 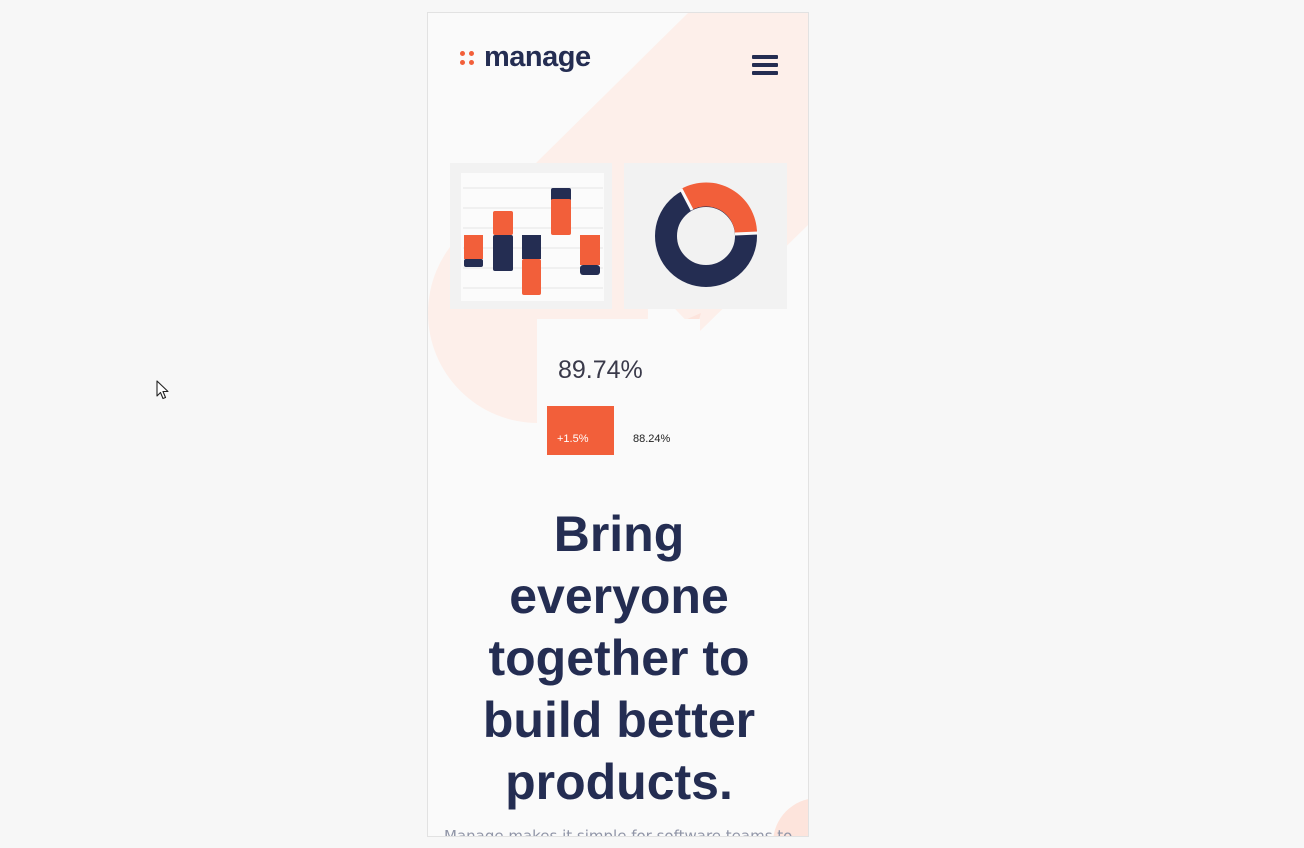 I want to click on bar-5-neg, so click(x=590, y=270).